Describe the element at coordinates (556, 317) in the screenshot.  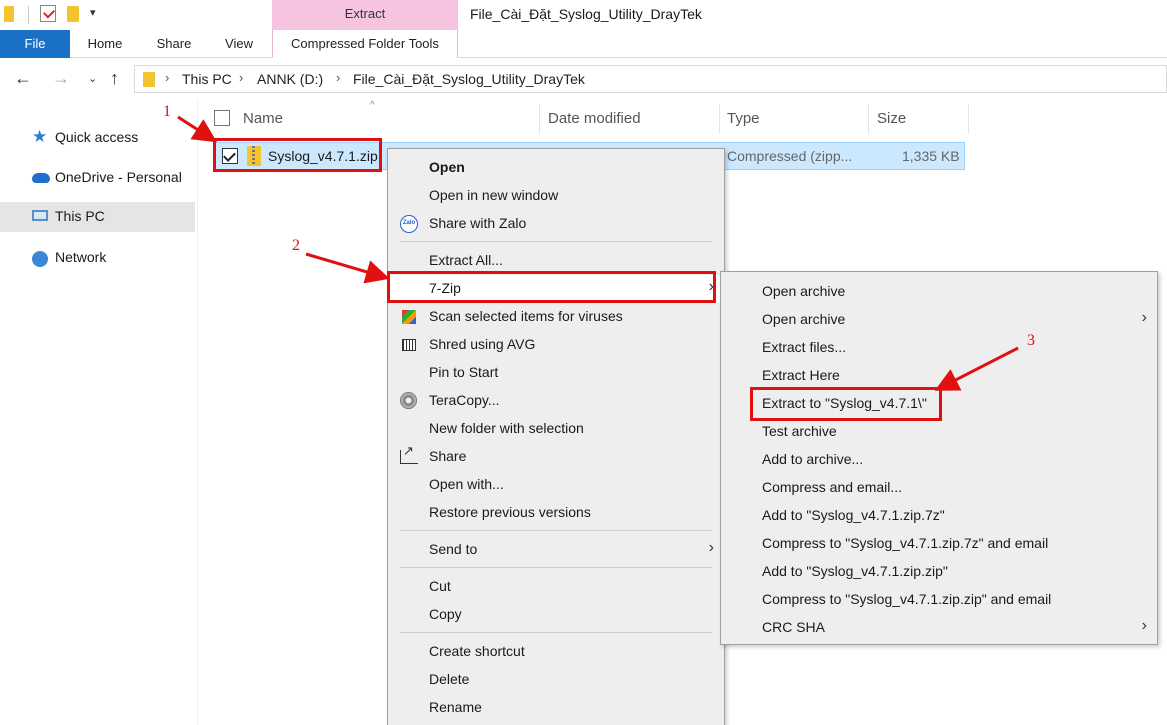
I see `menu-item-scan-viruses: Scan selected items for viruses` at that location.